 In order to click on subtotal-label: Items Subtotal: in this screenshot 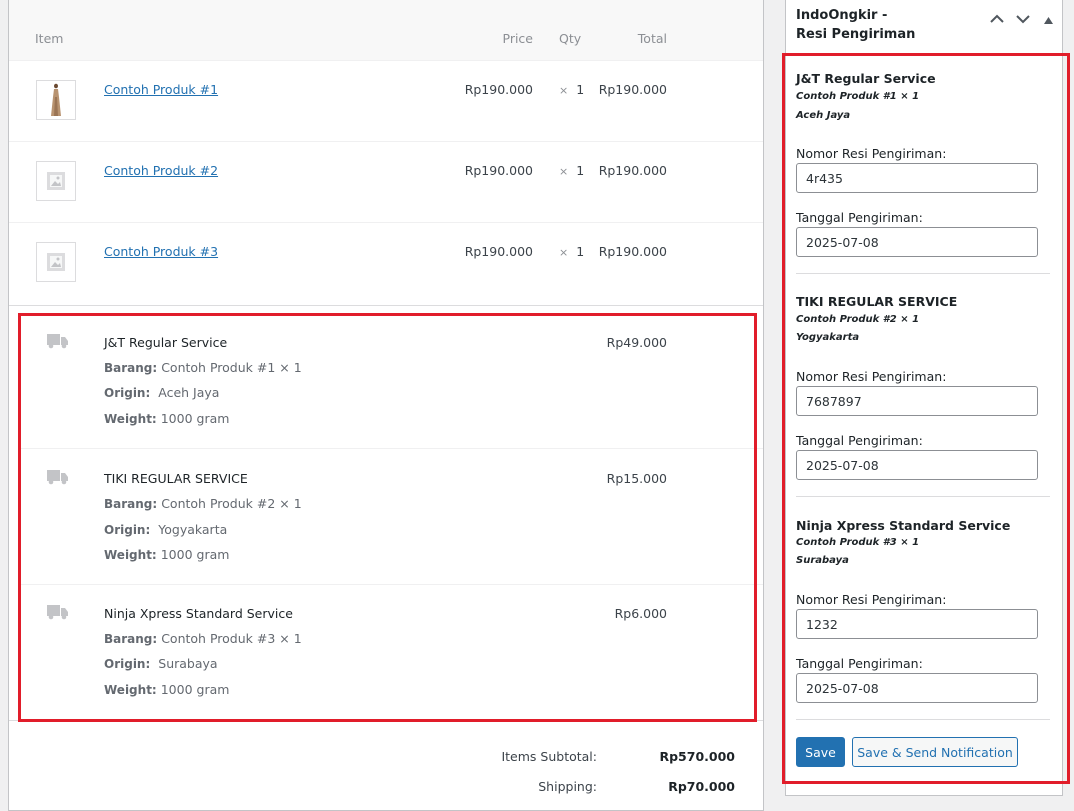, I will do `click(549, 756)`.